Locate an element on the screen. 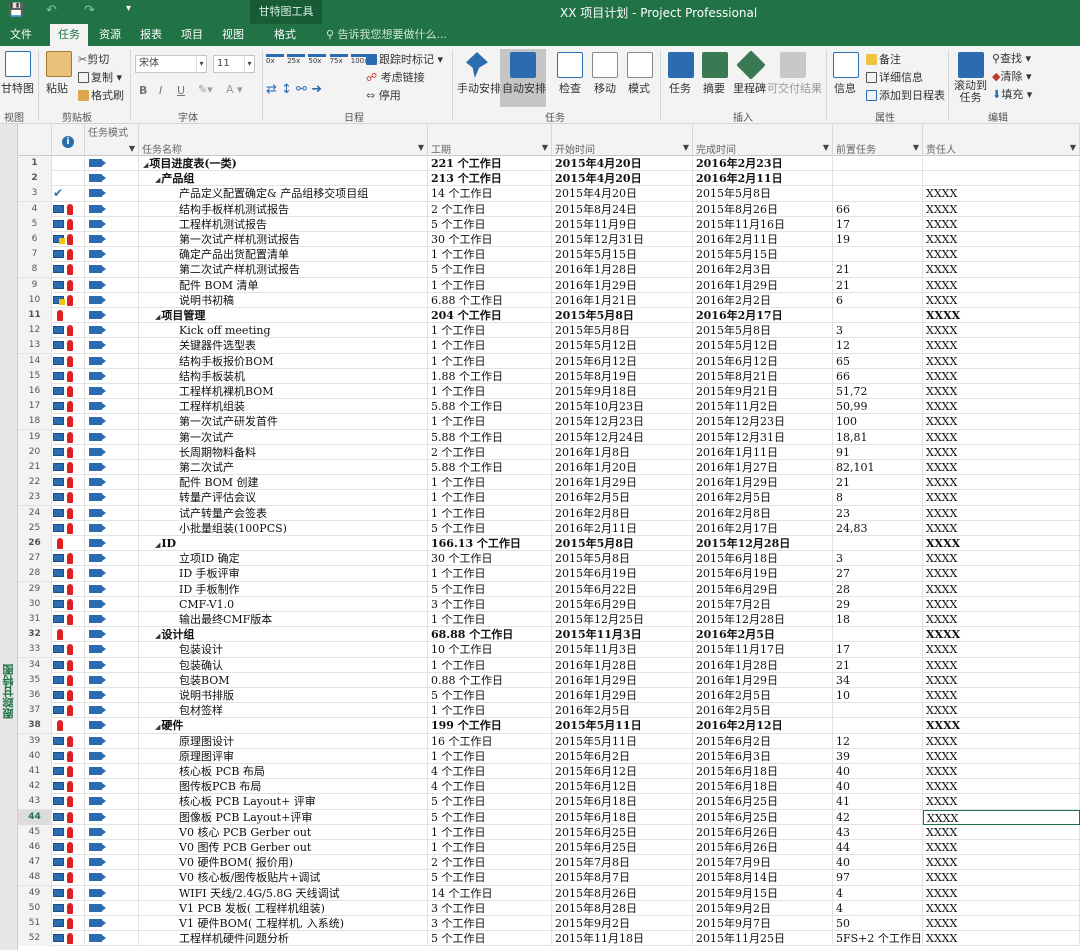  predecessors-cell is located at coordinates (878, 315).